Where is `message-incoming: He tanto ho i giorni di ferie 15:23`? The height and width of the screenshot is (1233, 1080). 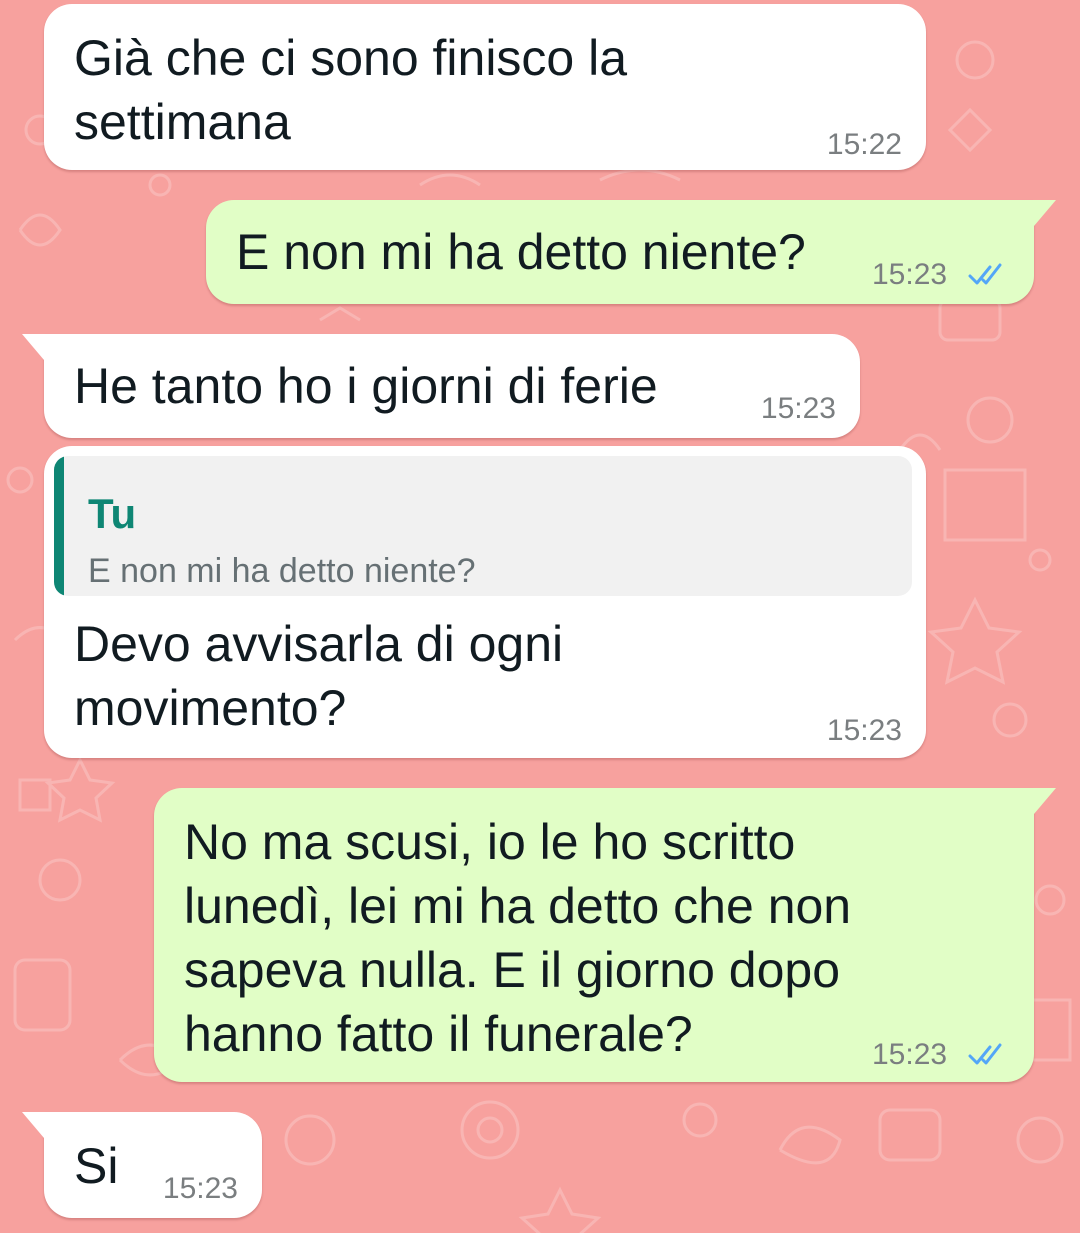 message-incoming: He tanto ho i giorni di ferie 15:23 is located at coordinates (441, 386).